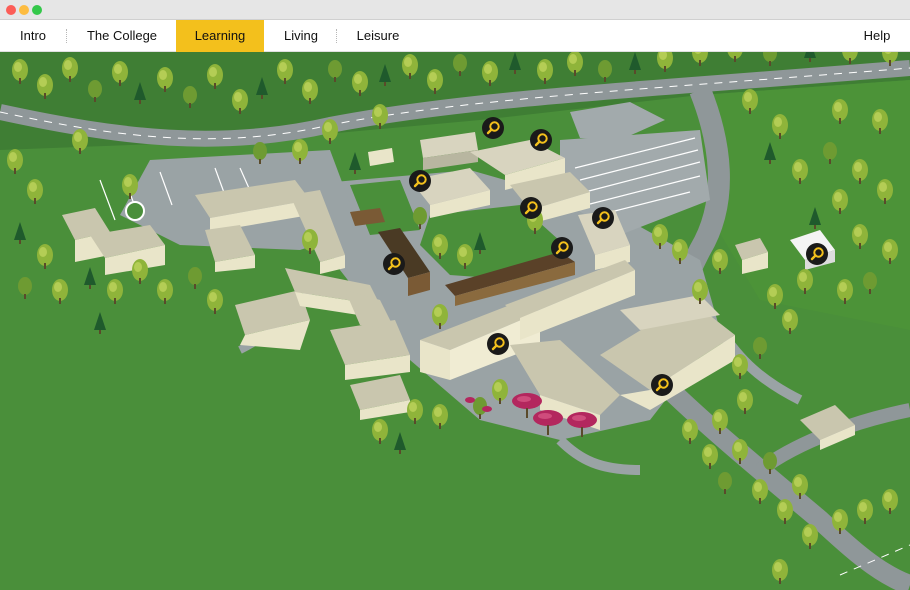 The width and height of the screenshot is (910, 590). Describe the element at coordinates (220, 39) in the screenshot. I see `nav-learning: Learning` at that location.